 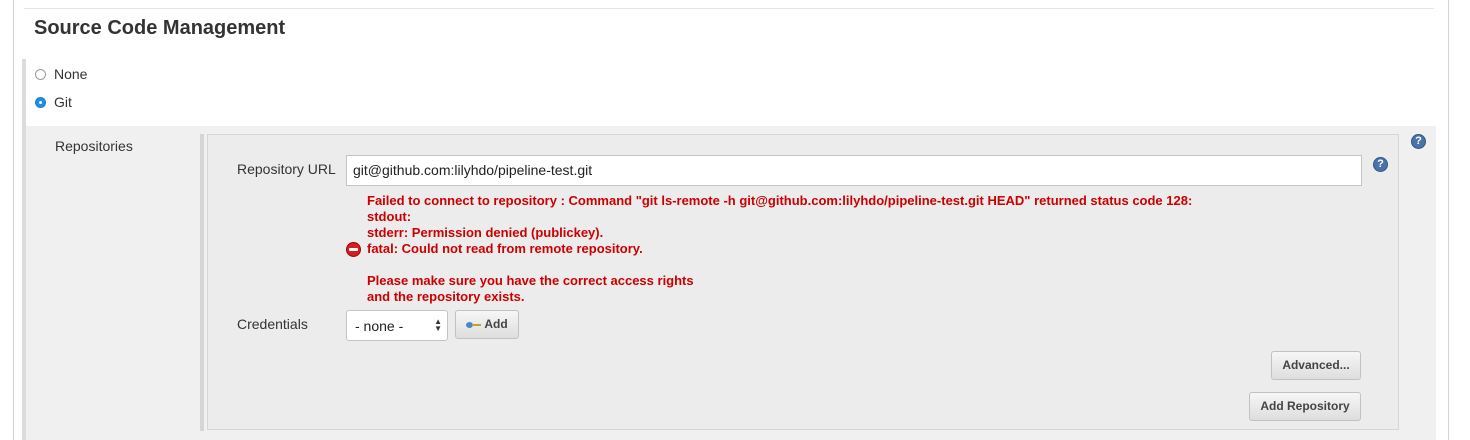 I want to click on select-arrows-icon: ▲ ▼, so click(x=438, y=325).